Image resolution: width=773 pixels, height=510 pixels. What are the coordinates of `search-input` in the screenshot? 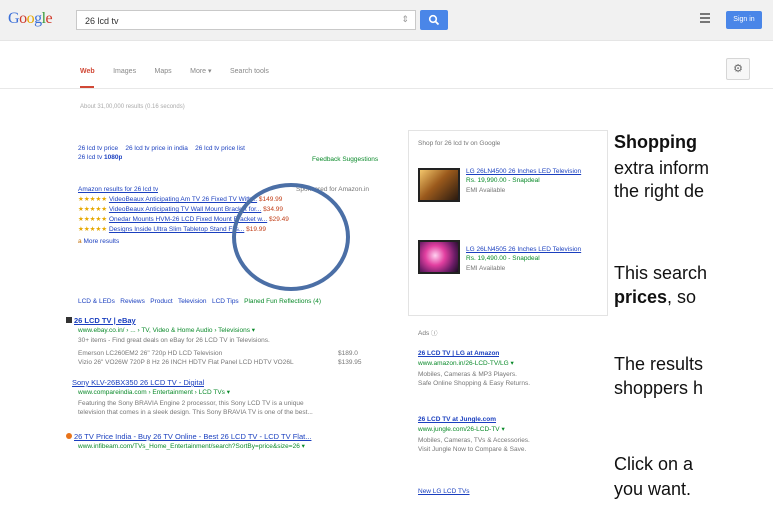 It's located at (235, 21).